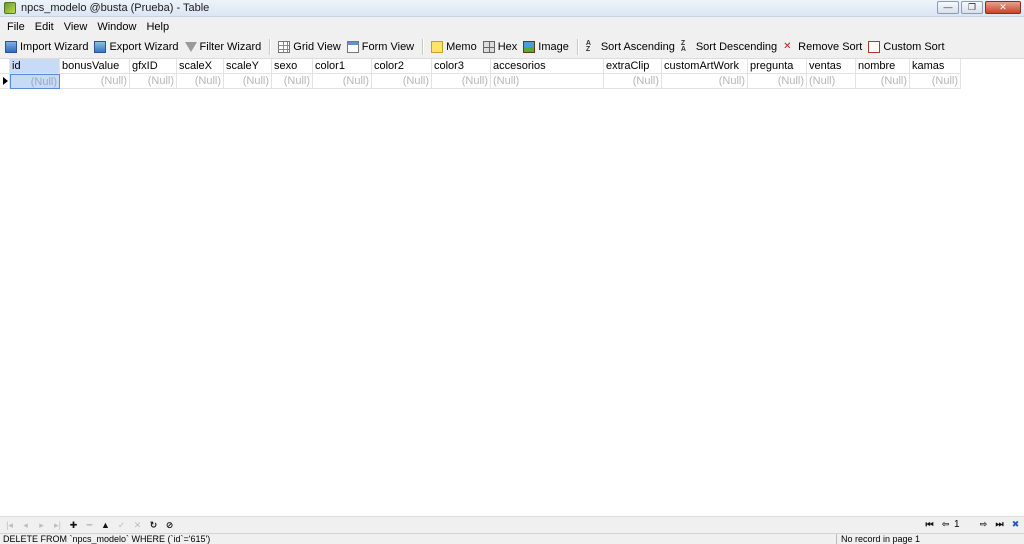  I want to click on form-view-button: Form View, so click(380, 47).